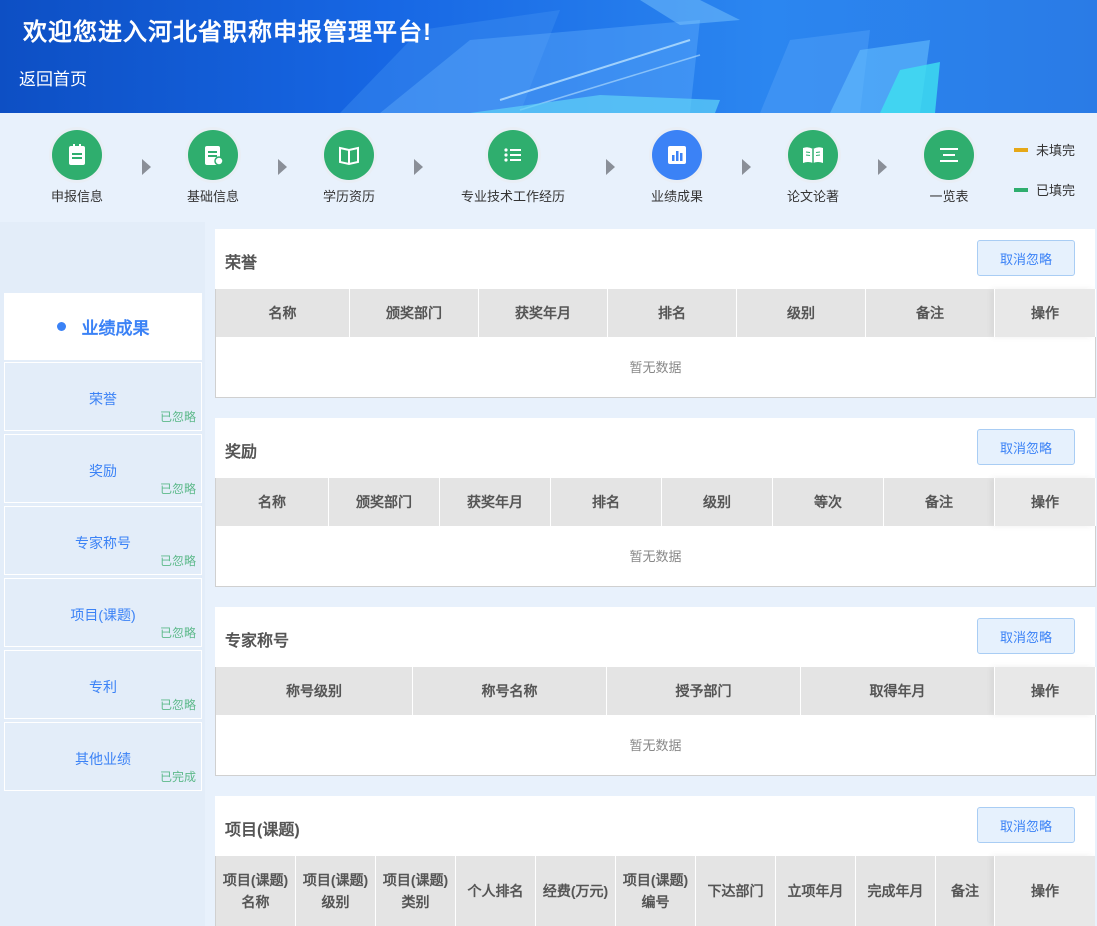 This screenshot has width=1097, height=926. Describe the element at coordinates (213, 155) in the screenshot. I see `edit-document-icon` at that location.